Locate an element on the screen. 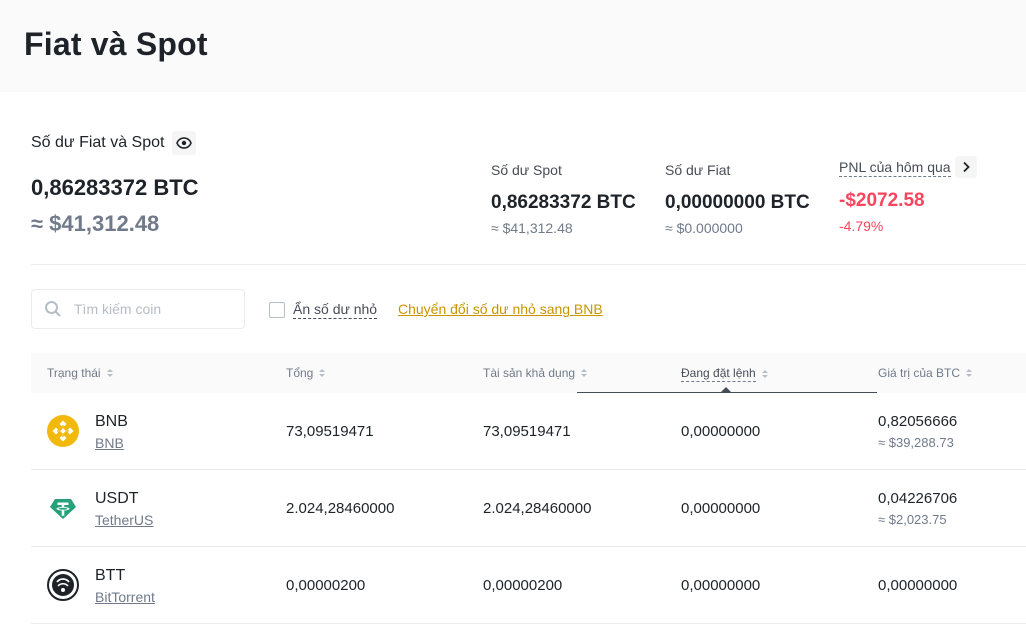 This screenshot has height=636, width=1026. search-icon is located at coordinates (53, 309).